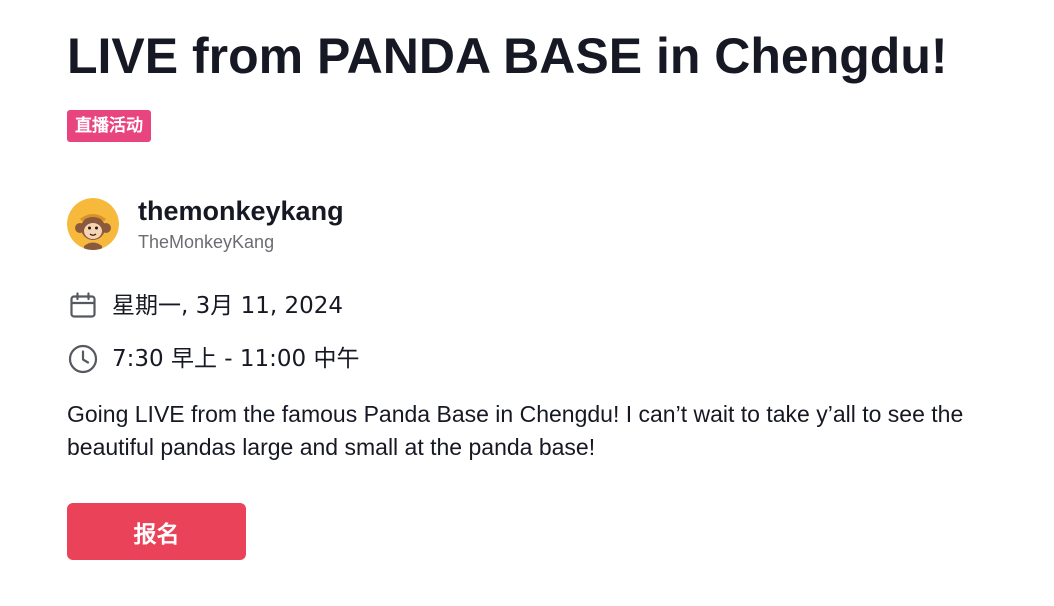 The width and height of the screenshot is (1054, 606). I want to click on event-time-row: 7:30 早上 - 11:00 中午, so click(213, 359).